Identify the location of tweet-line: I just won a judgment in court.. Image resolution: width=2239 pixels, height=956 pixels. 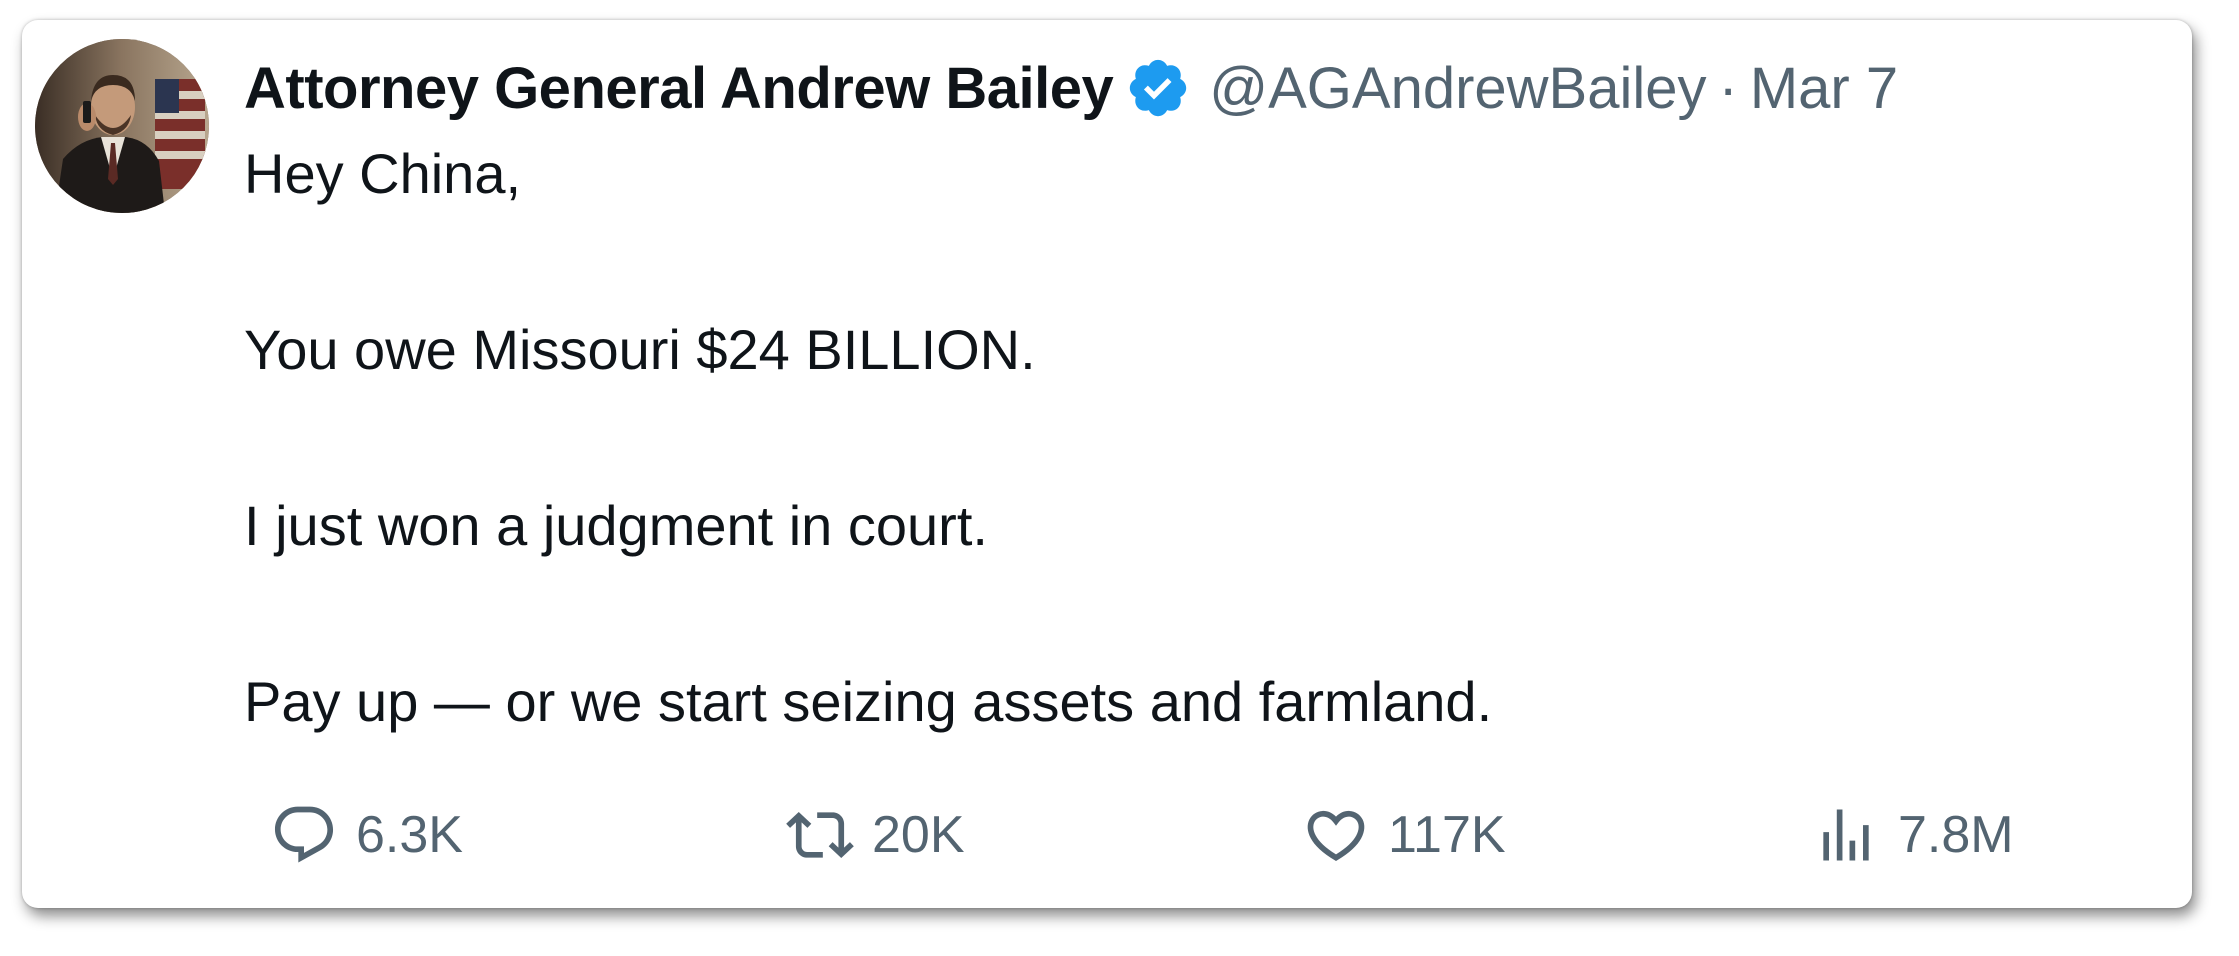
(616, 525).